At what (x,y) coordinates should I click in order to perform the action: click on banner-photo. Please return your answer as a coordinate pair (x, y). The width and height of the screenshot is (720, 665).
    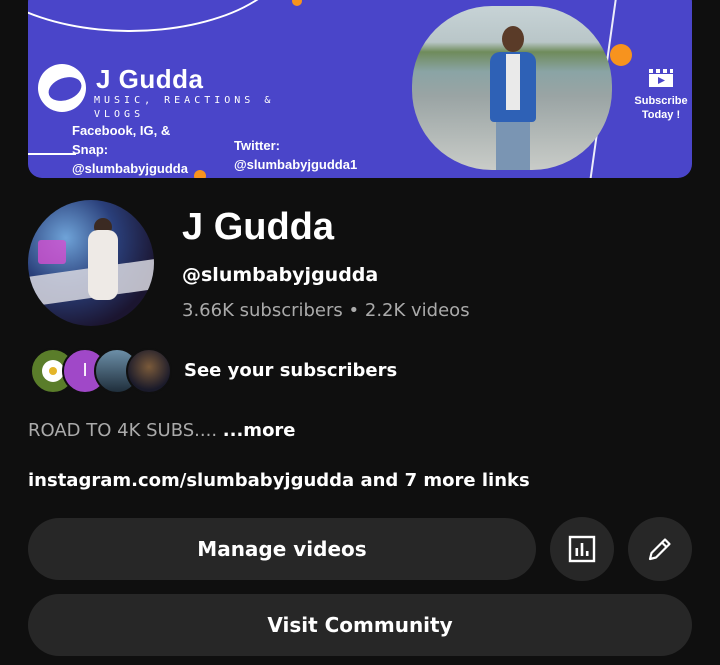
    Looking at the image, I should click on (512, 88).